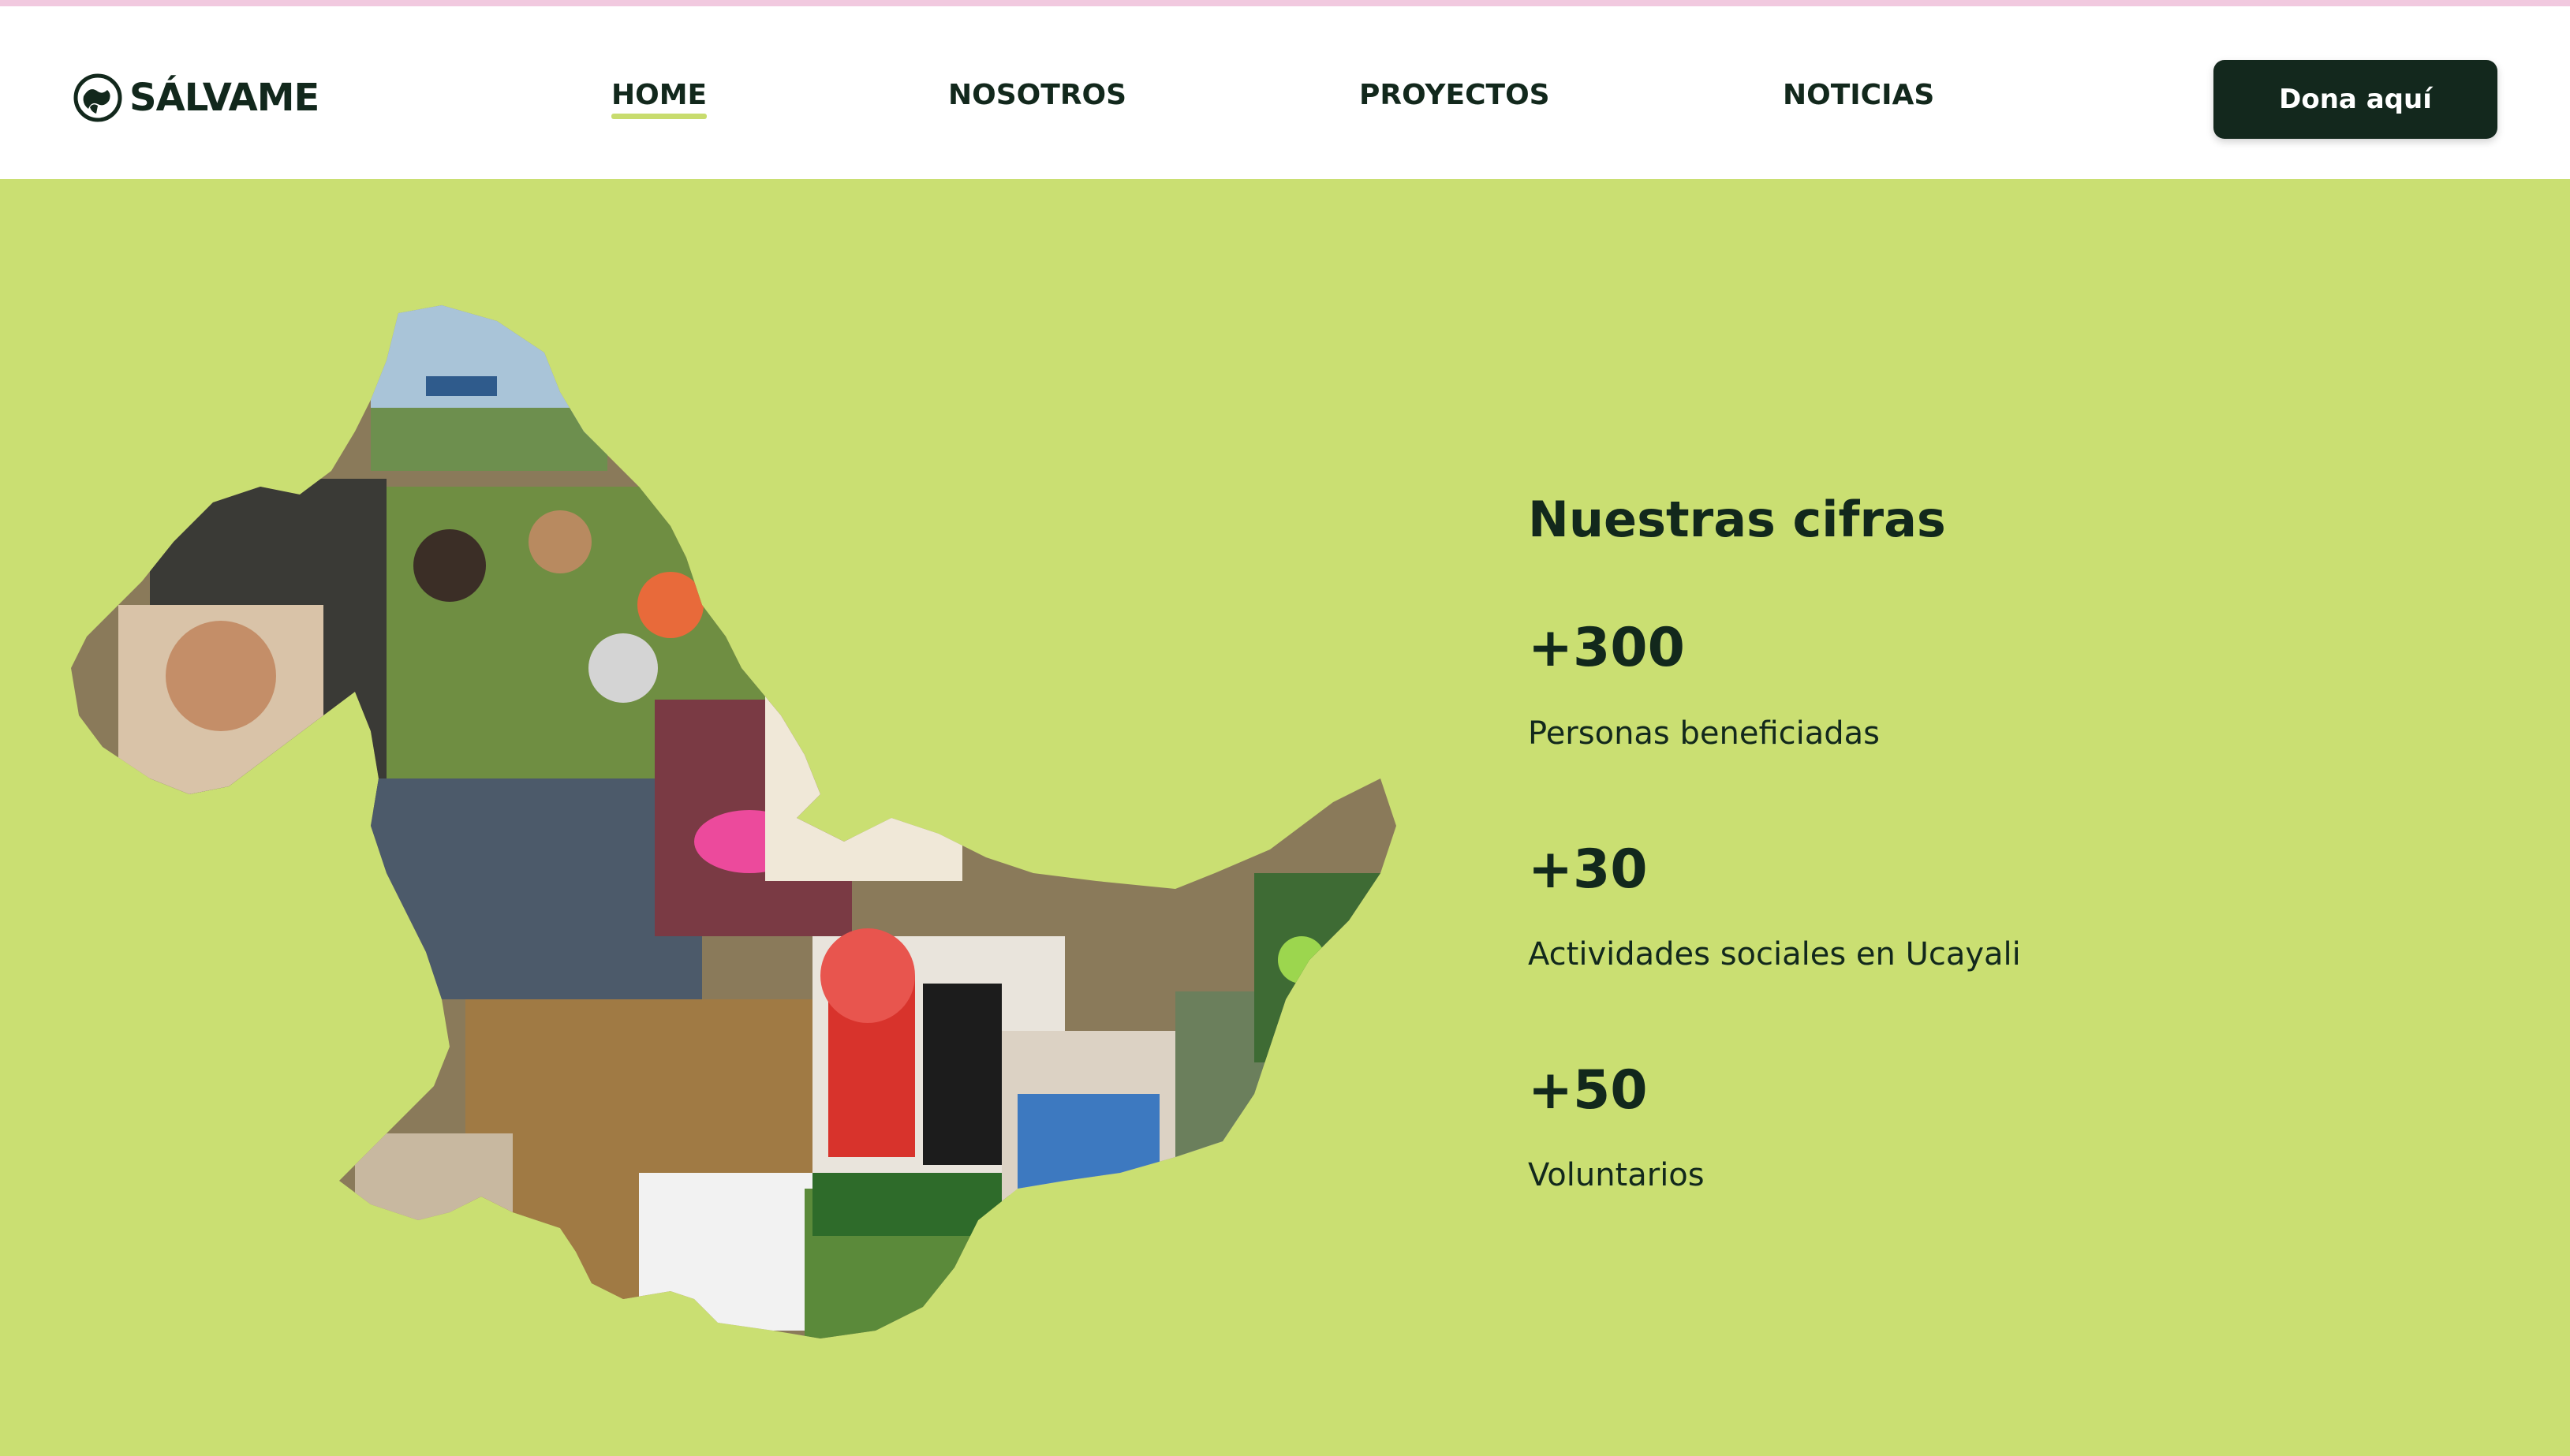 The height and width of the screenshot is (1456, 2570). Describe the element at coordinates (1858, 95) in the screenshot. I see `nav-item-noticias: NOTICIAS` at that location.